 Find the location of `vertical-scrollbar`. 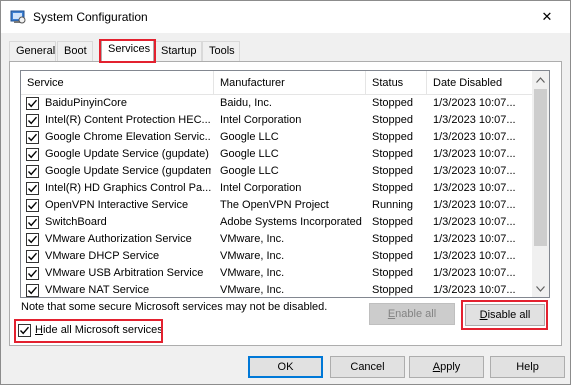

vertical-scrollbar is located at coordinates (540, 184).